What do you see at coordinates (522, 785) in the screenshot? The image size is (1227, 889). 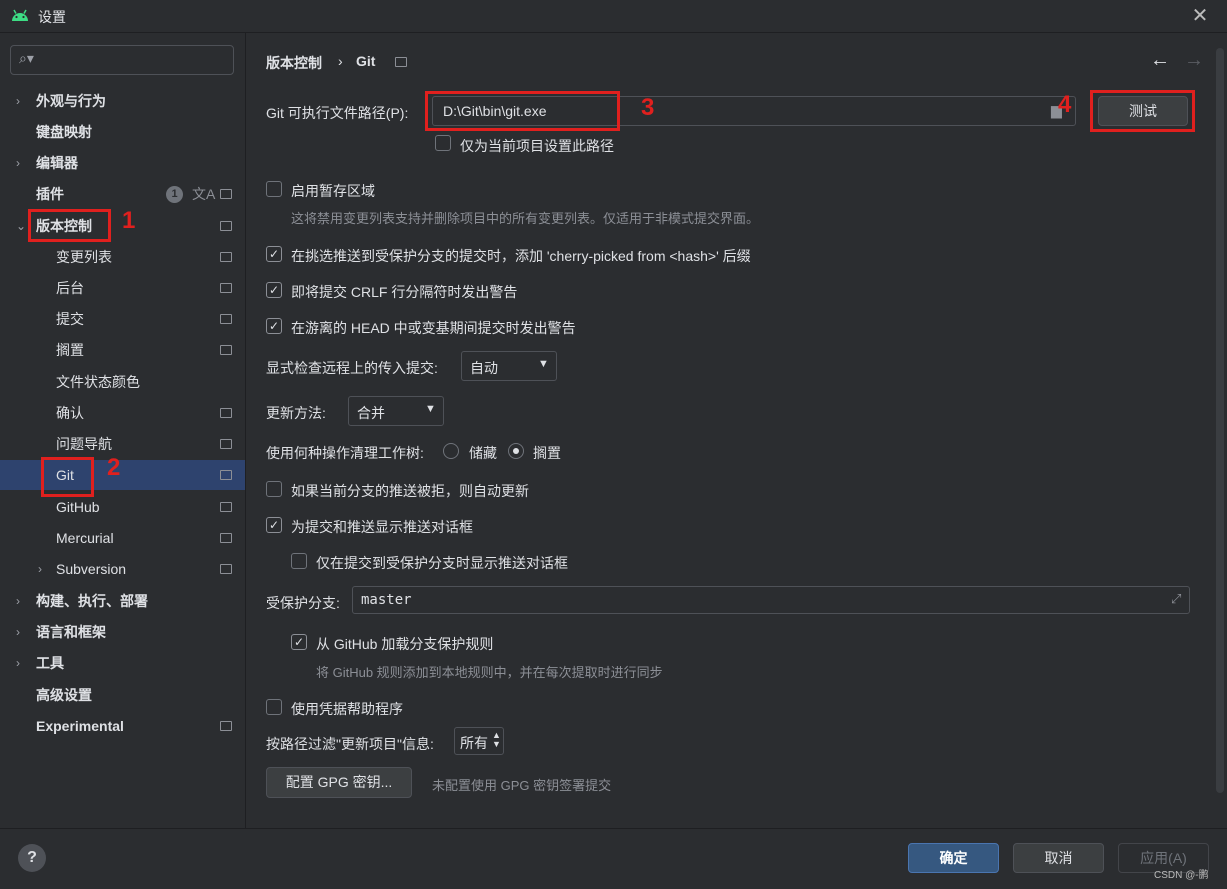 I see `gpg-hint: 未配置使用 GPG 密钥签署提交` at bounding box center [522, 785].